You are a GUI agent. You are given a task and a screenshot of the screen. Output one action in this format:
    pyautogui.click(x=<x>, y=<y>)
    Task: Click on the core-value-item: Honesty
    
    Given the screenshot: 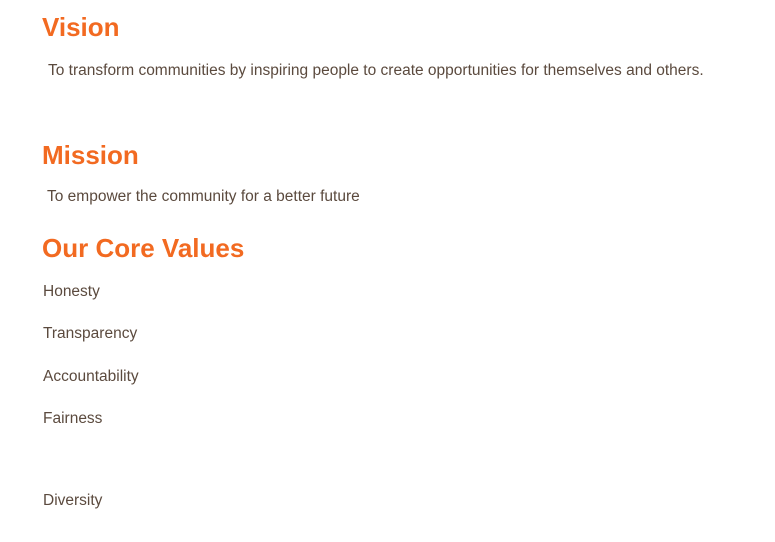 What is the action you would take?
    pyautogui.click(x=71, y=291)
    